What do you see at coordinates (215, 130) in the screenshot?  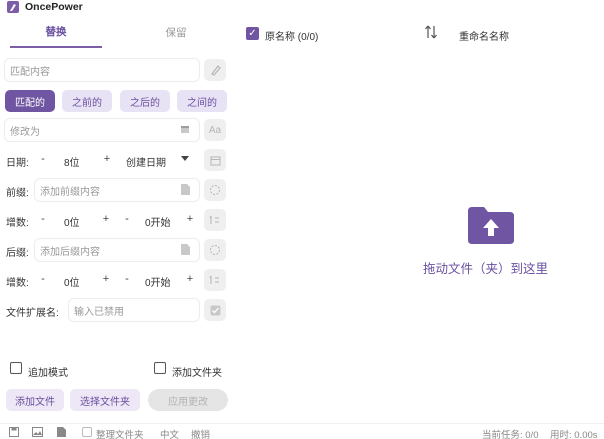 I see `case-toggle-button: Aa` at bounding box center [215, 130].